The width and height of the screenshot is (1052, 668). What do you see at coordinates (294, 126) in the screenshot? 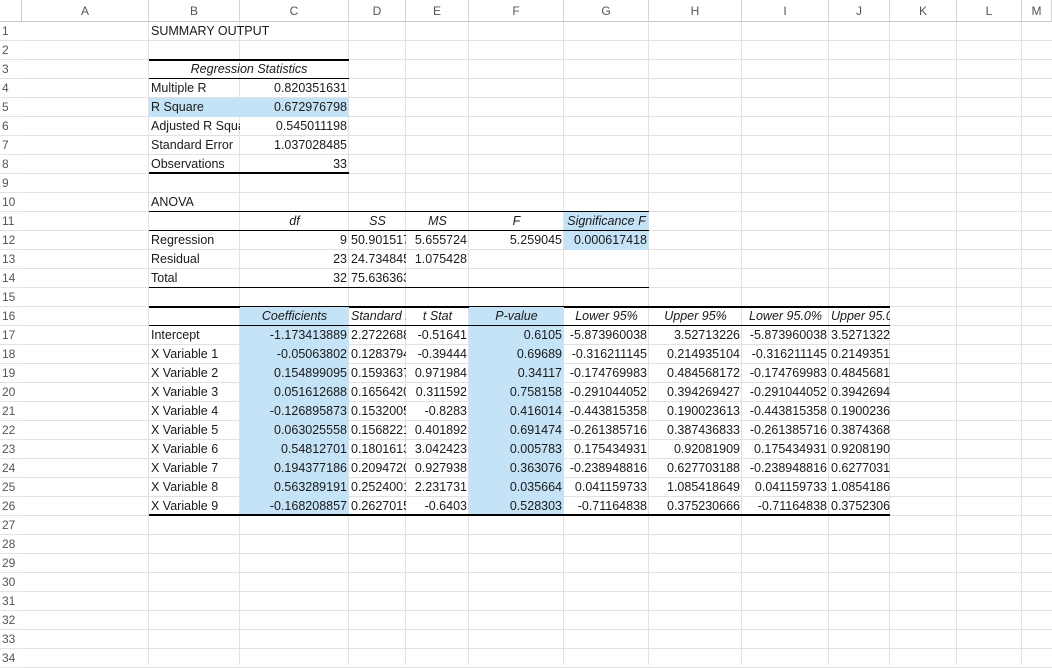
I see `stat-value: 0.545011198` at bounding box center [294, 126].